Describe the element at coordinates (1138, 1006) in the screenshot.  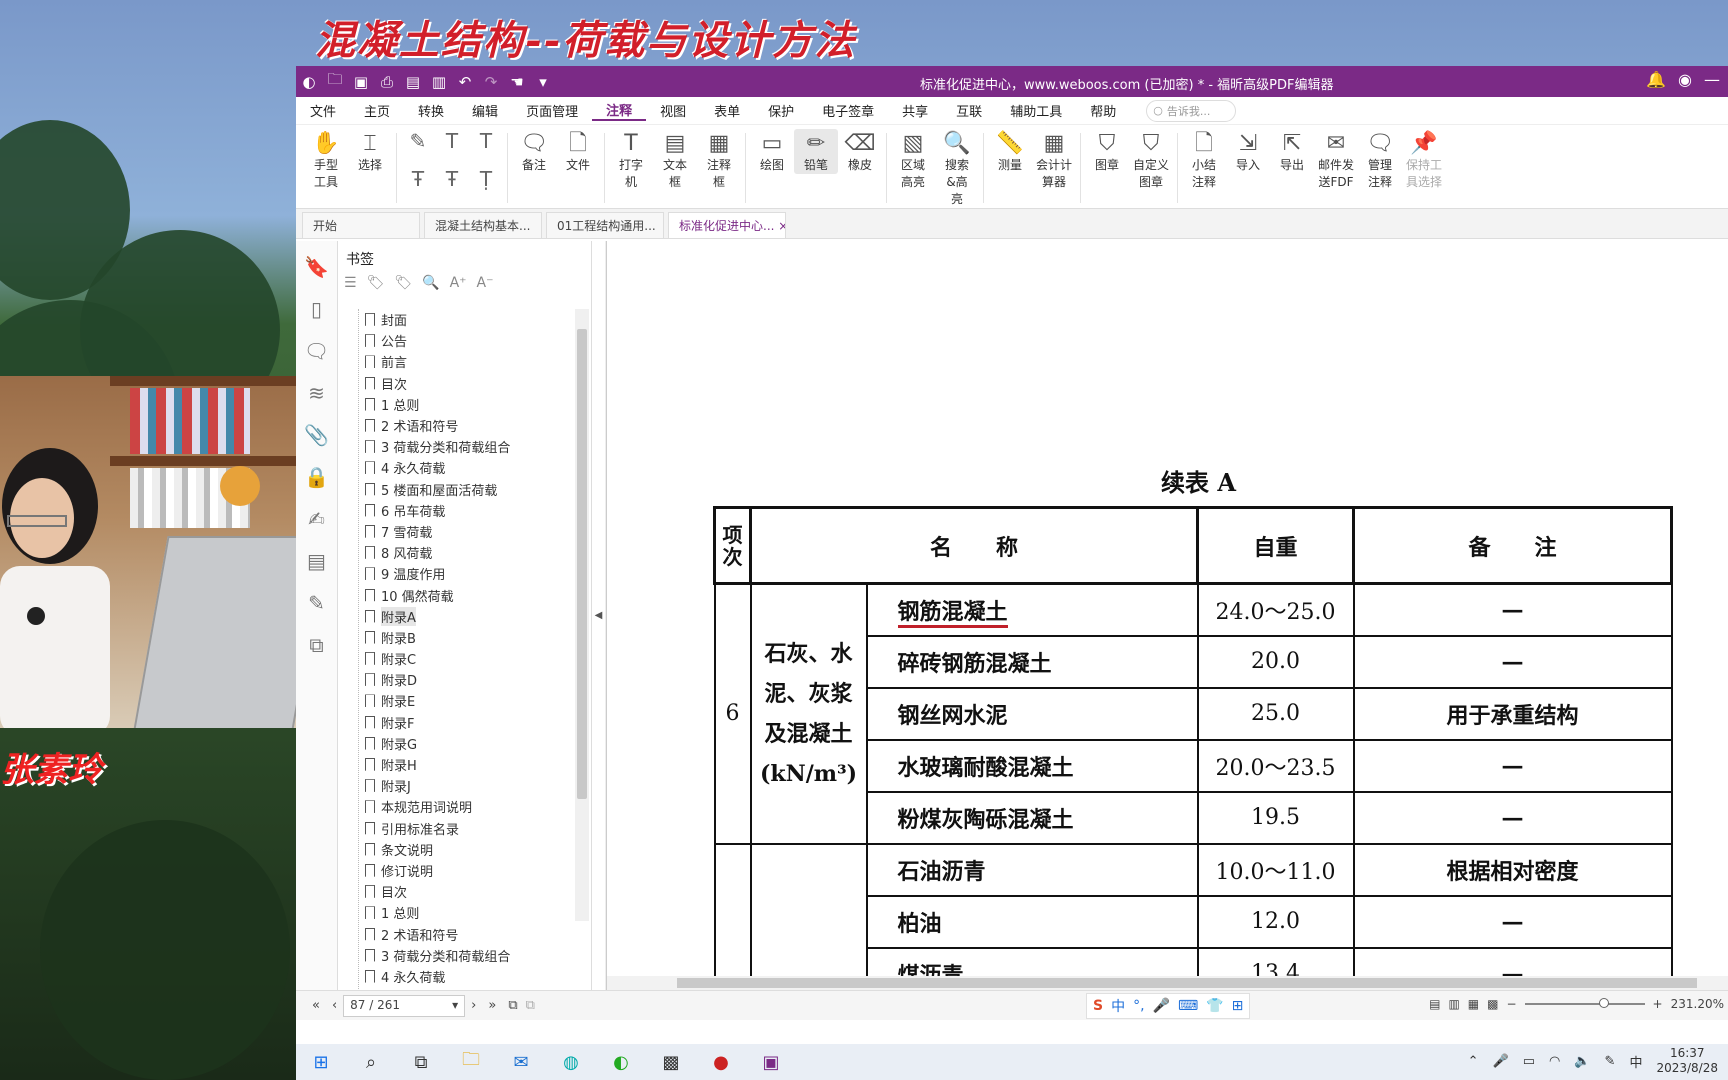
I see `punctuation-icon: °,` at that location.